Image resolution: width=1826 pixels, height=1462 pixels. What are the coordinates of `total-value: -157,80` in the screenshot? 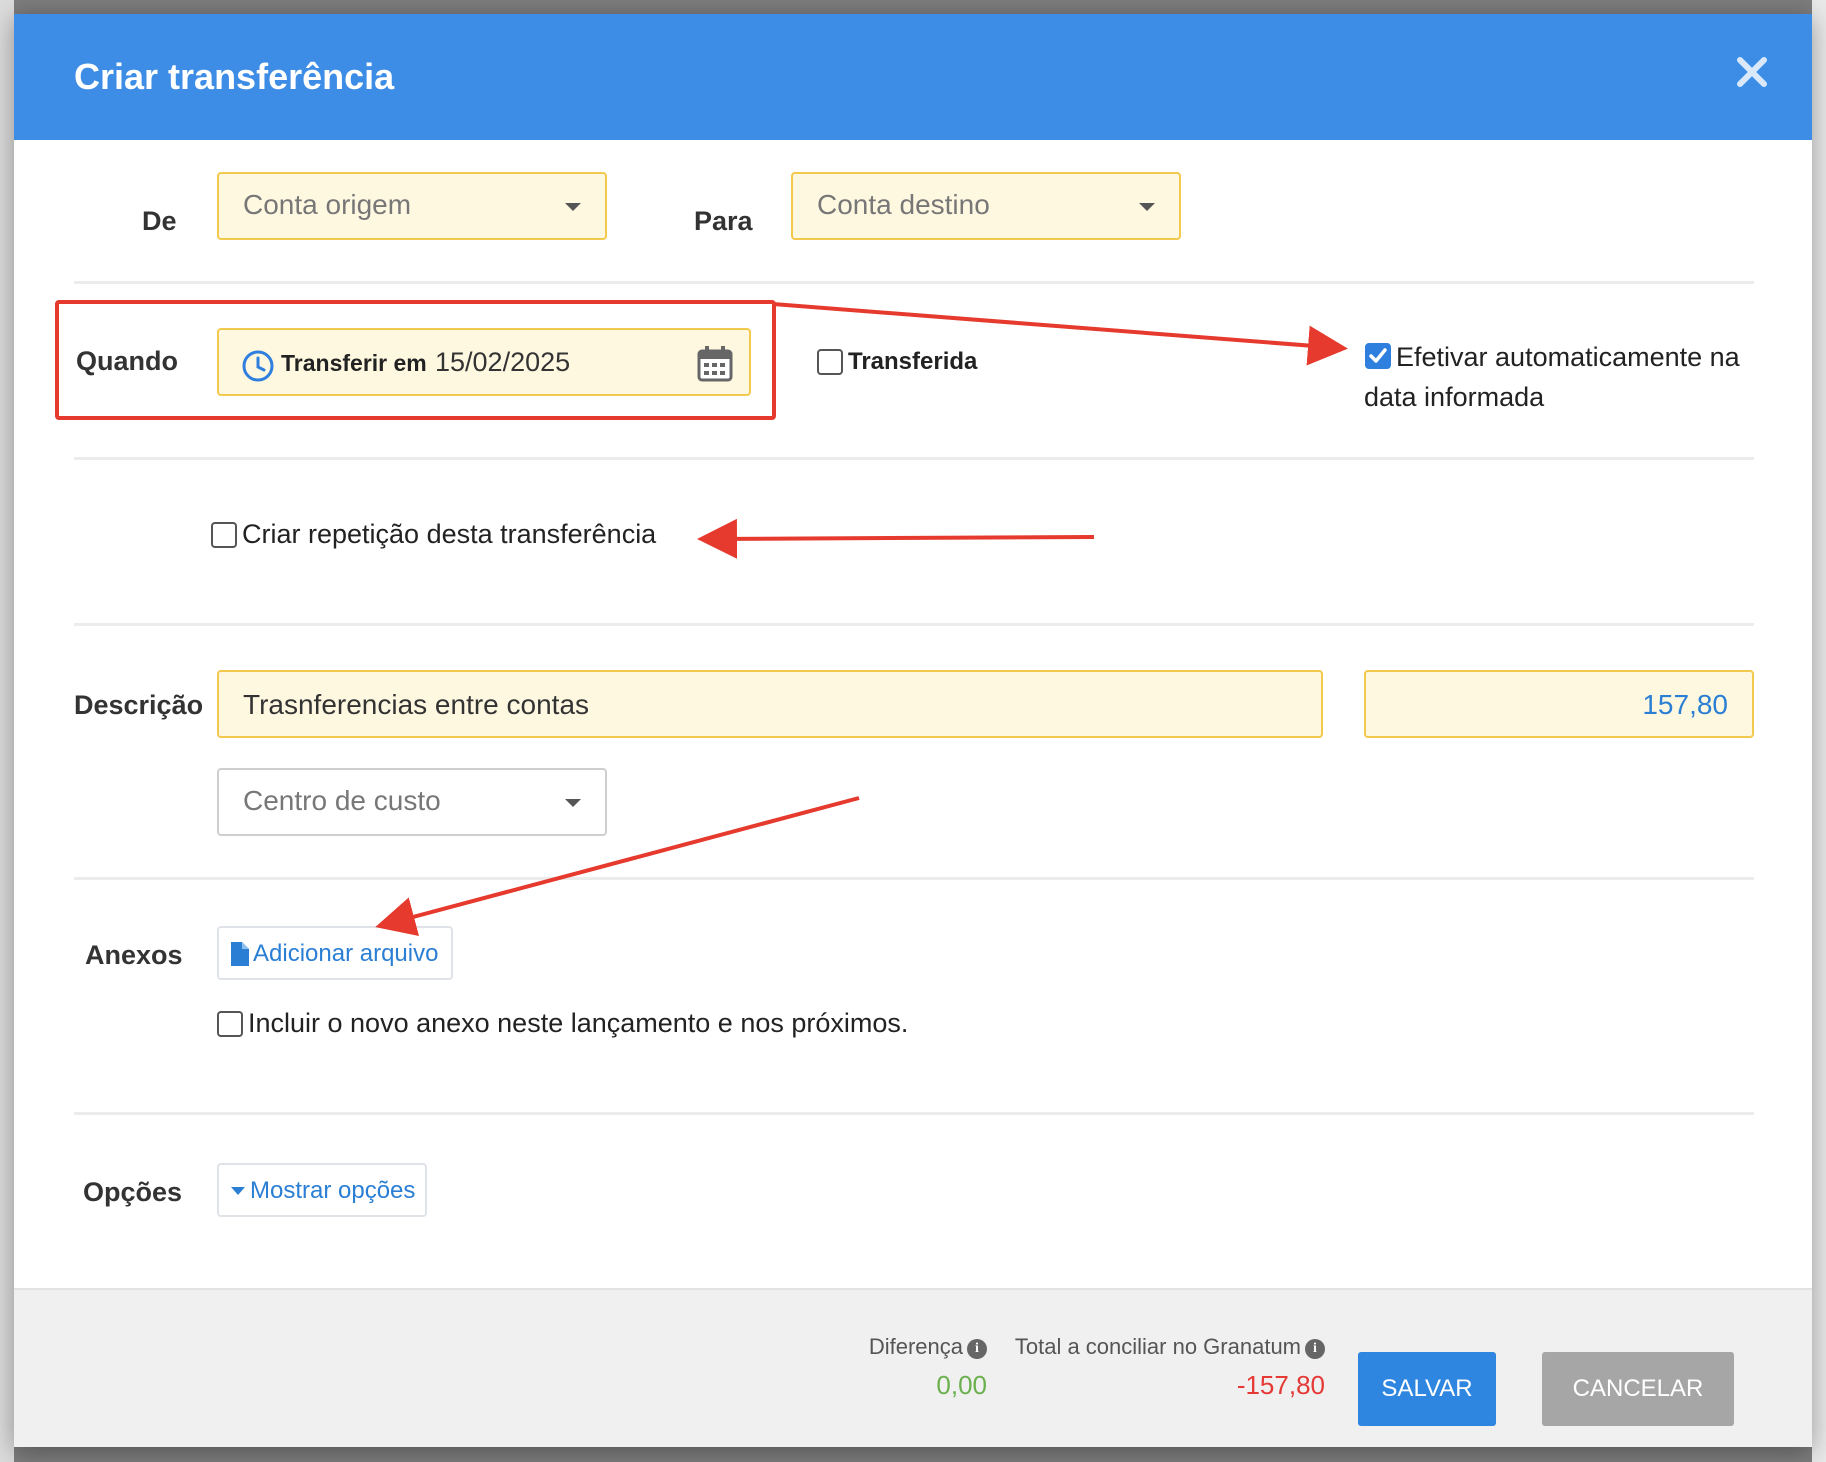 It's located at (1280, 1385).